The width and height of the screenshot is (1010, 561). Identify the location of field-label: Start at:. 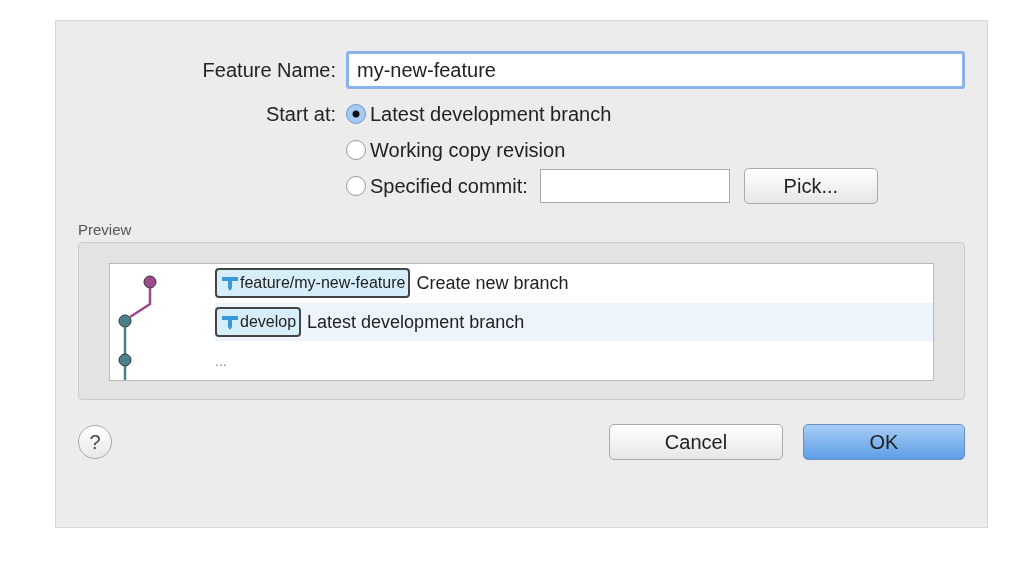
(300, 114).